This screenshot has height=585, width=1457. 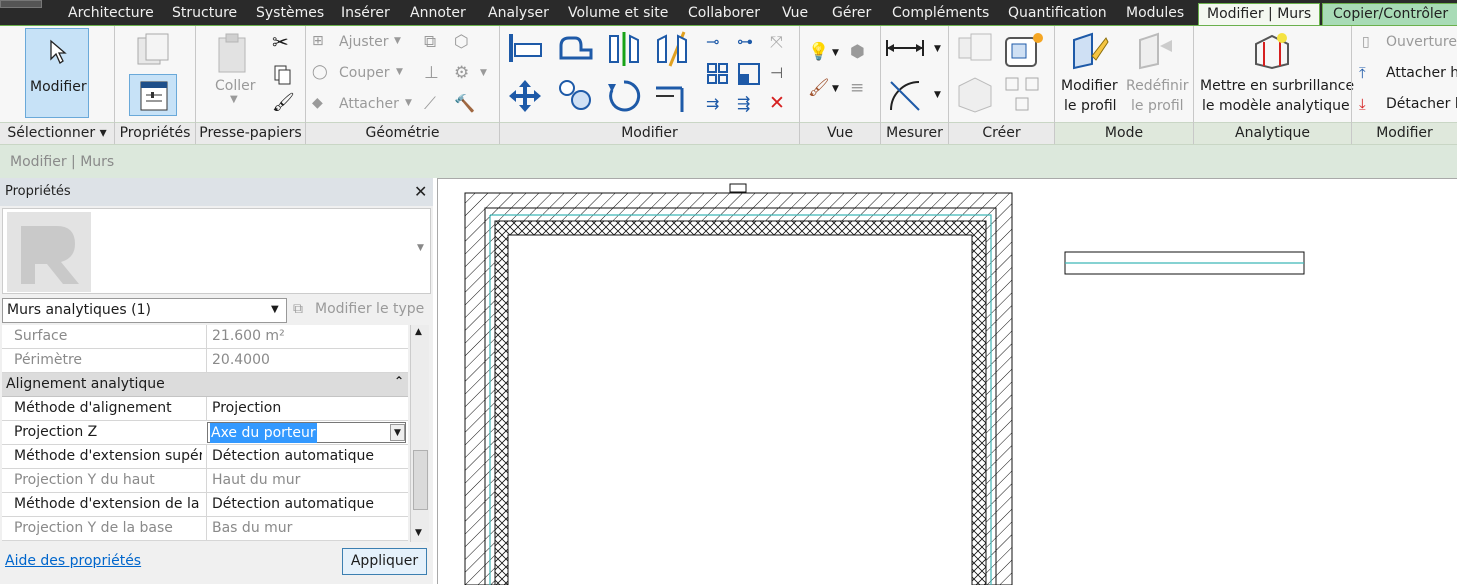 I want to click on bulb-icon: 💡, so click(x=818, y=52).